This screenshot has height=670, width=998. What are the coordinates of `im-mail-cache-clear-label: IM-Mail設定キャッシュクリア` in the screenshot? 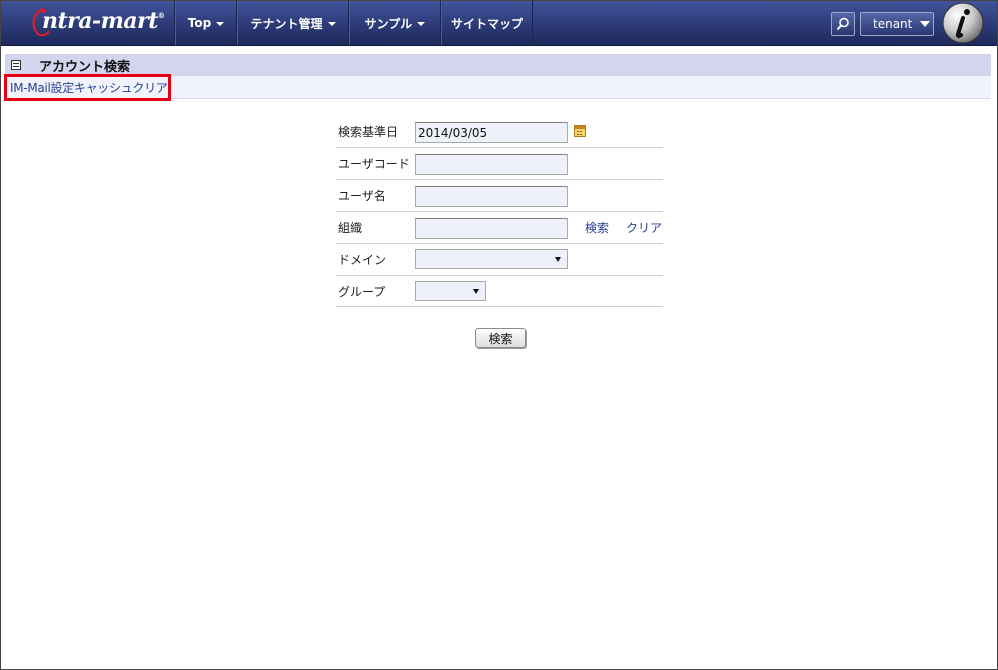 It's located at (89, 88).